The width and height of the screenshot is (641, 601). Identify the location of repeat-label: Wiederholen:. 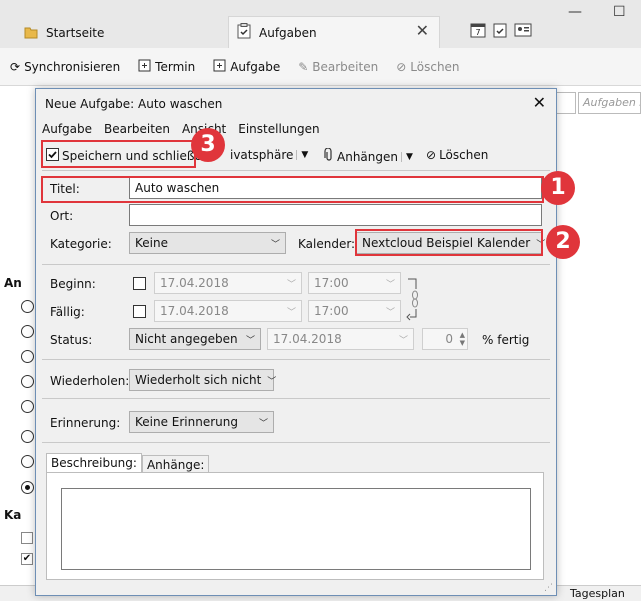
(90, 381).